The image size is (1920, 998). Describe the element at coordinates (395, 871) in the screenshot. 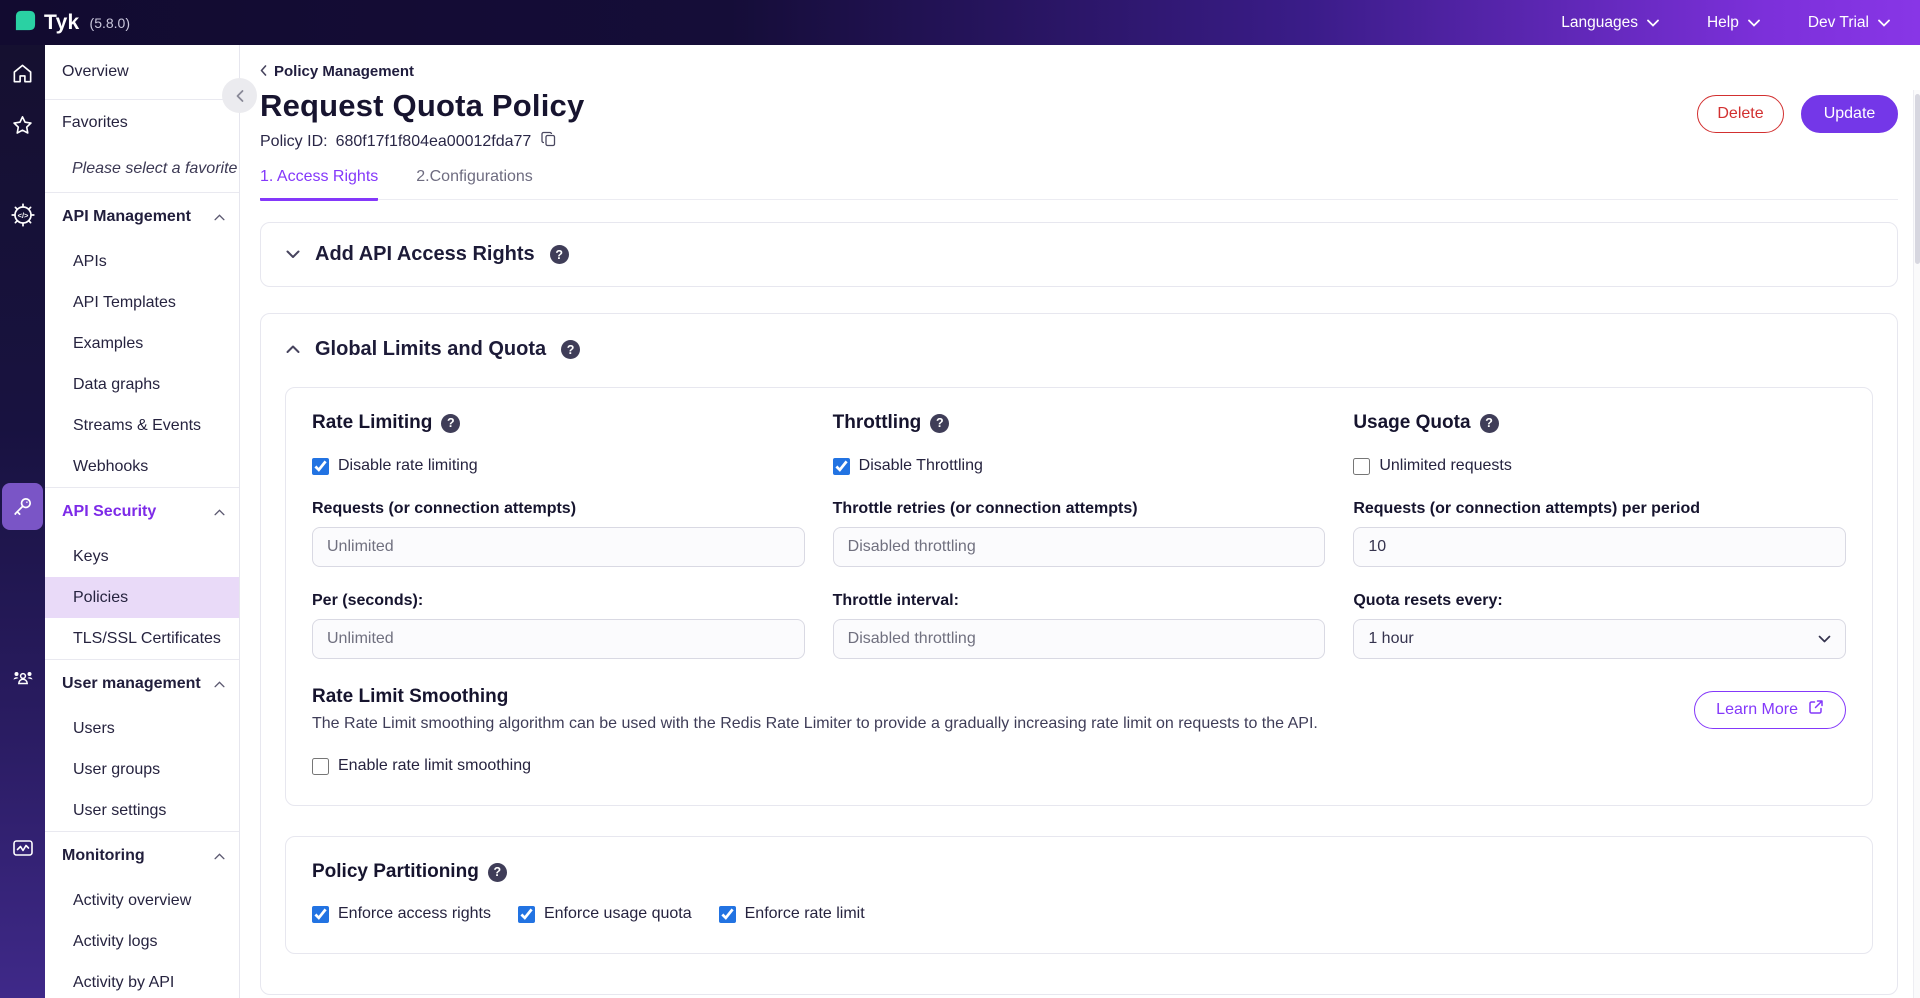

I see `subsection-title: Policy Partitioning` at that location.